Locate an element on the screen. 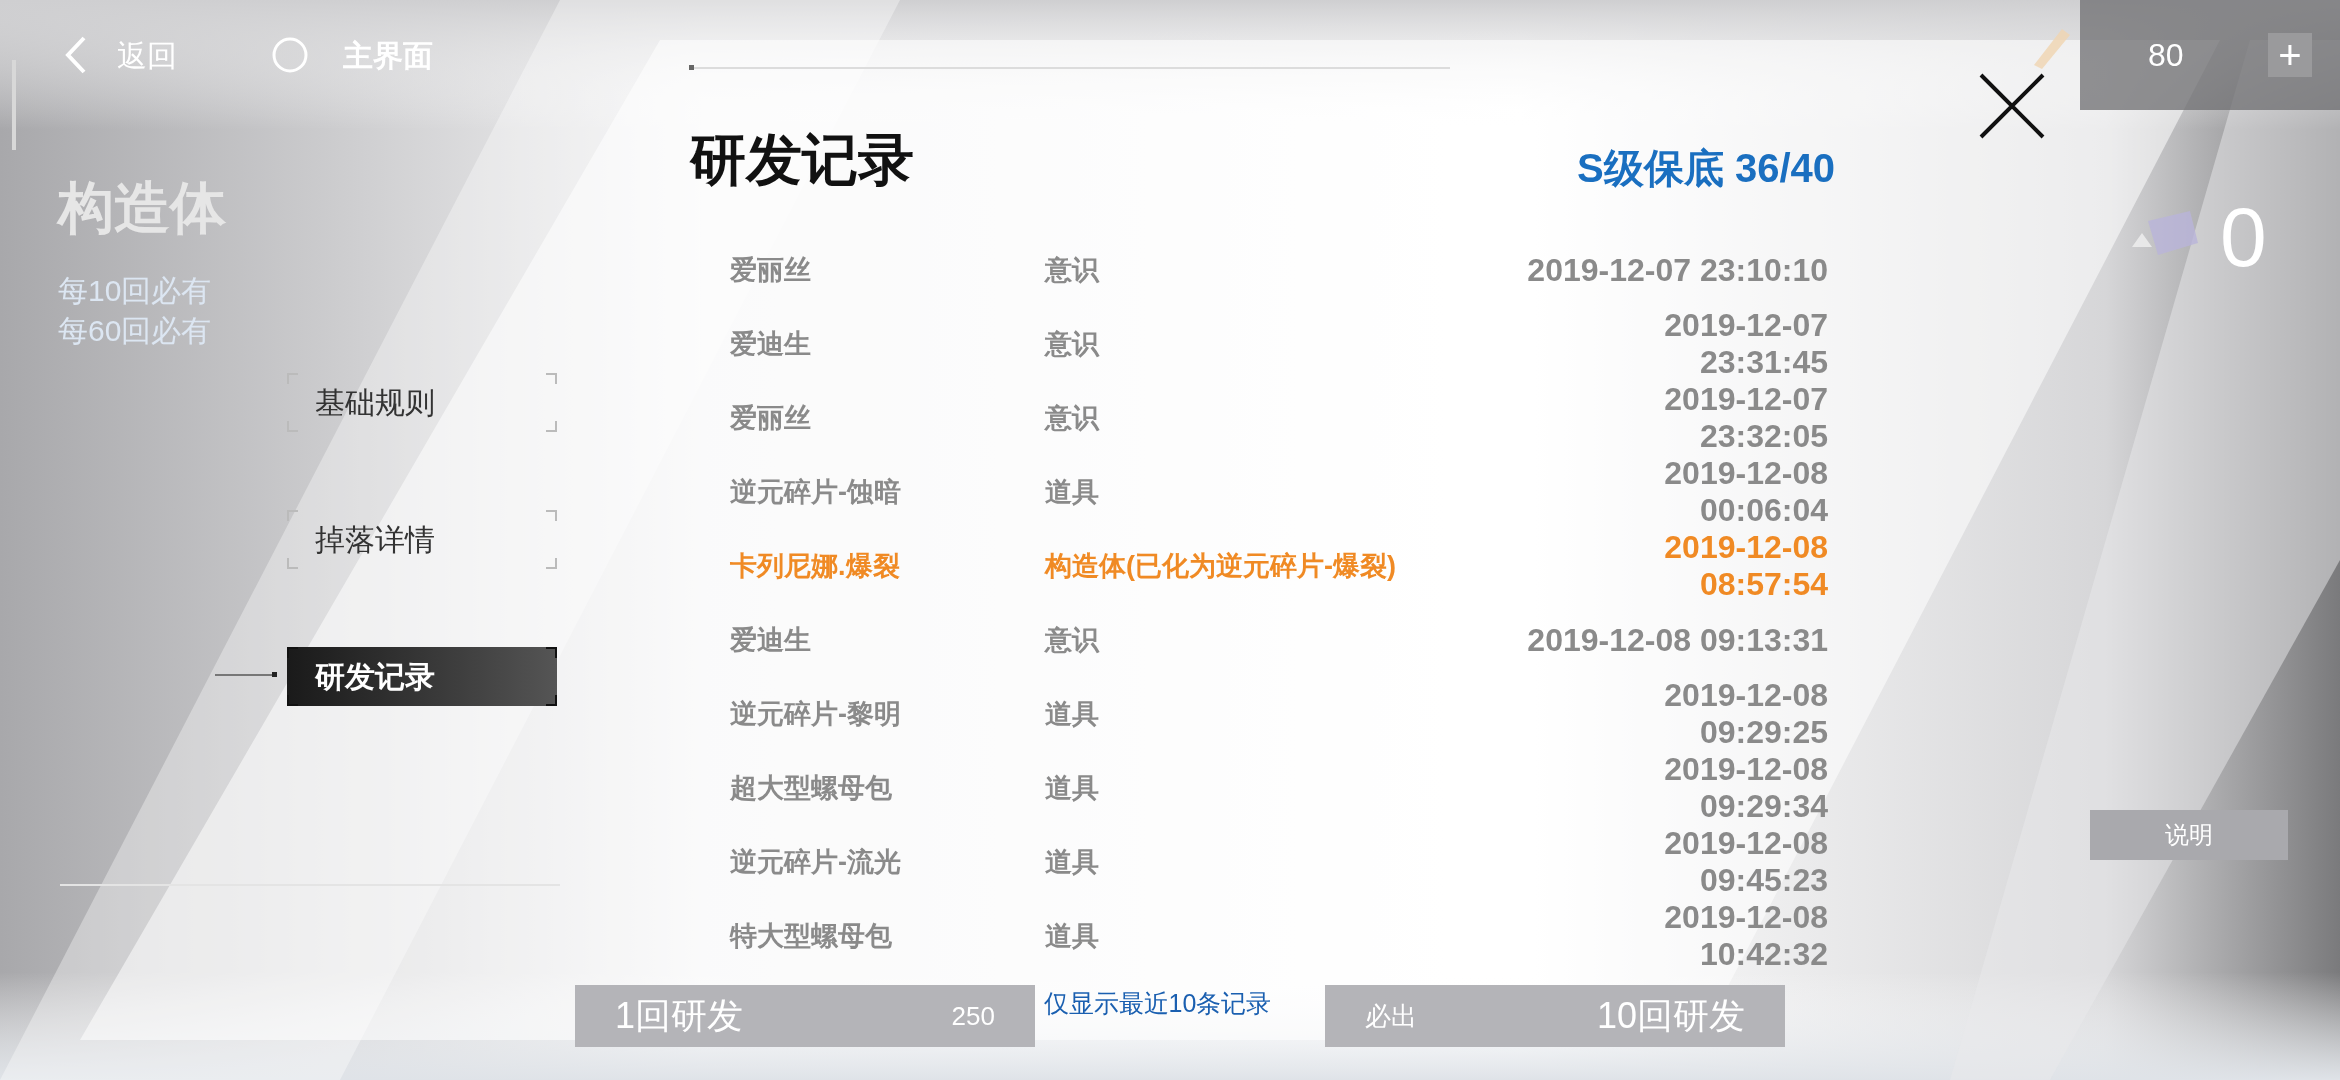 This screenshot has width=2340, height=1080. item-name: 超大型螺母包 is located at coordinates (811, 788).